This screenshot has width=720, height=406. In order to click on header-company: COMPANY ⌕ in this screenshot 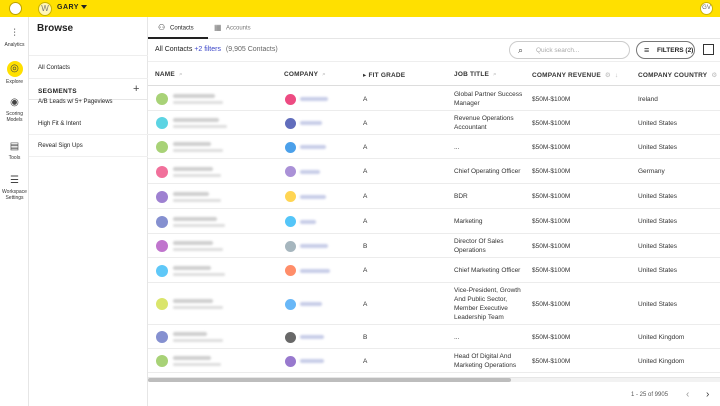, I will do `click(305, 75)`.